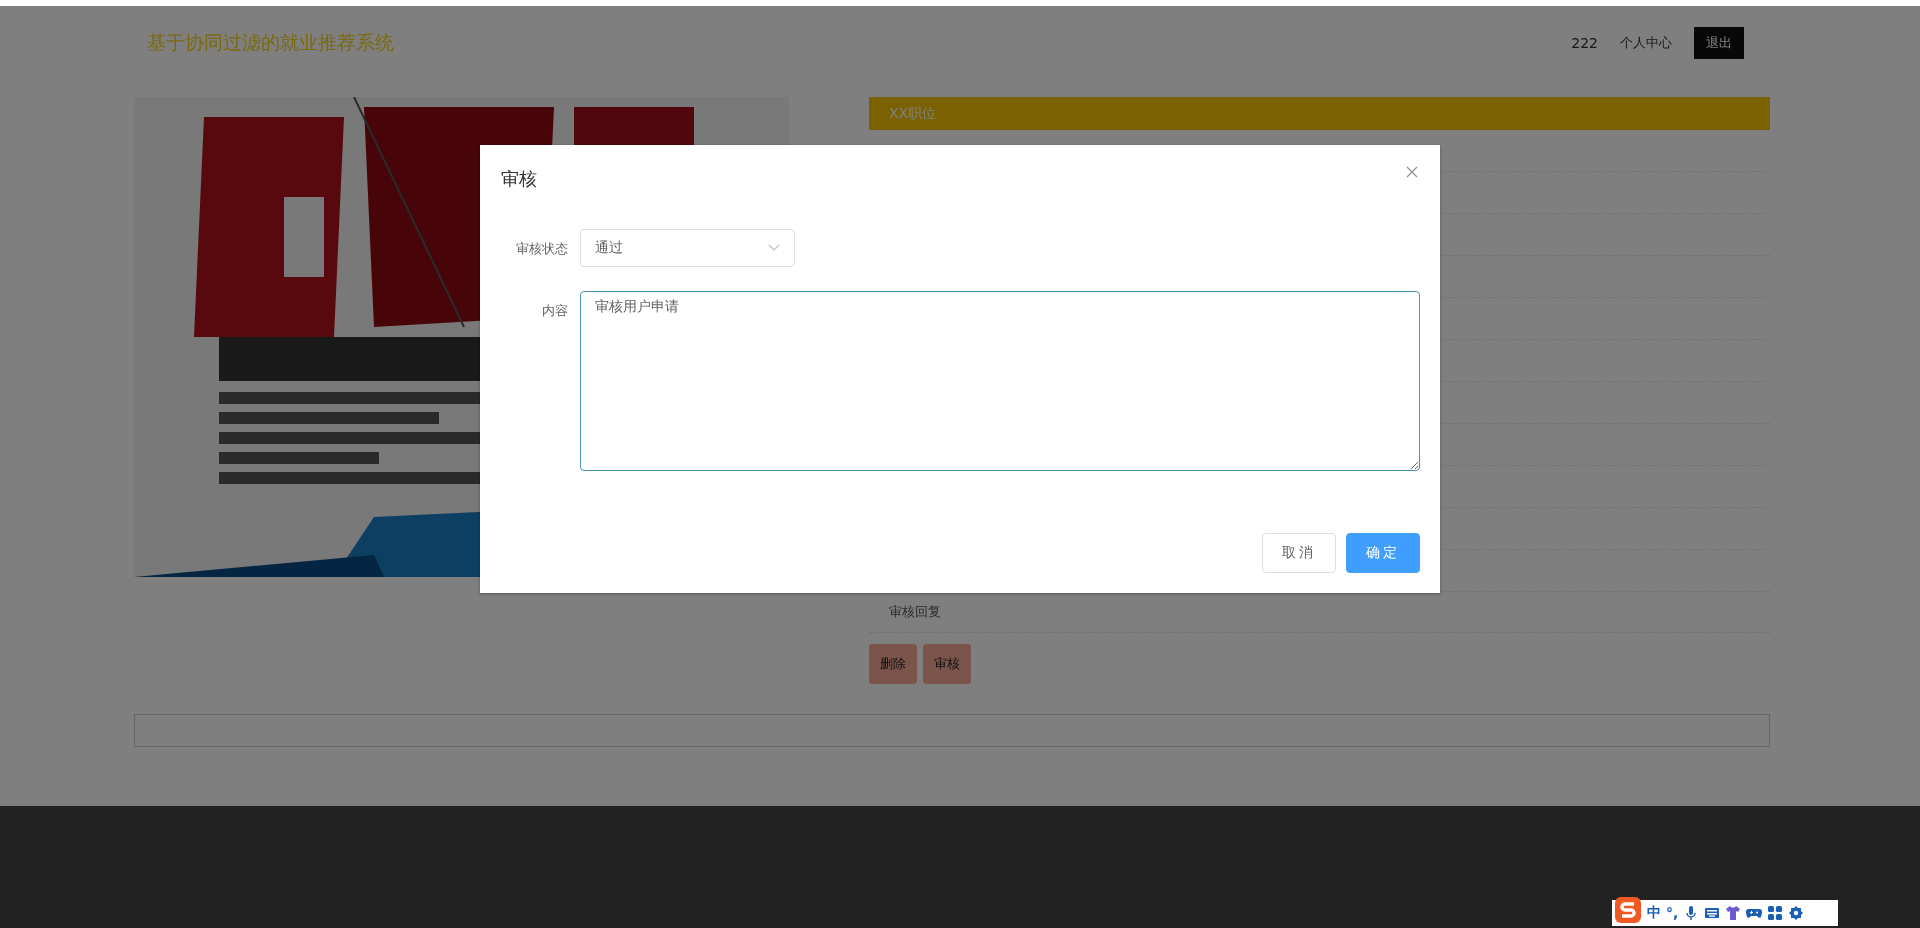  Describe the element at coordinates (1628, 910) in the screenshot. I see `ime-logo-icon` at that location.